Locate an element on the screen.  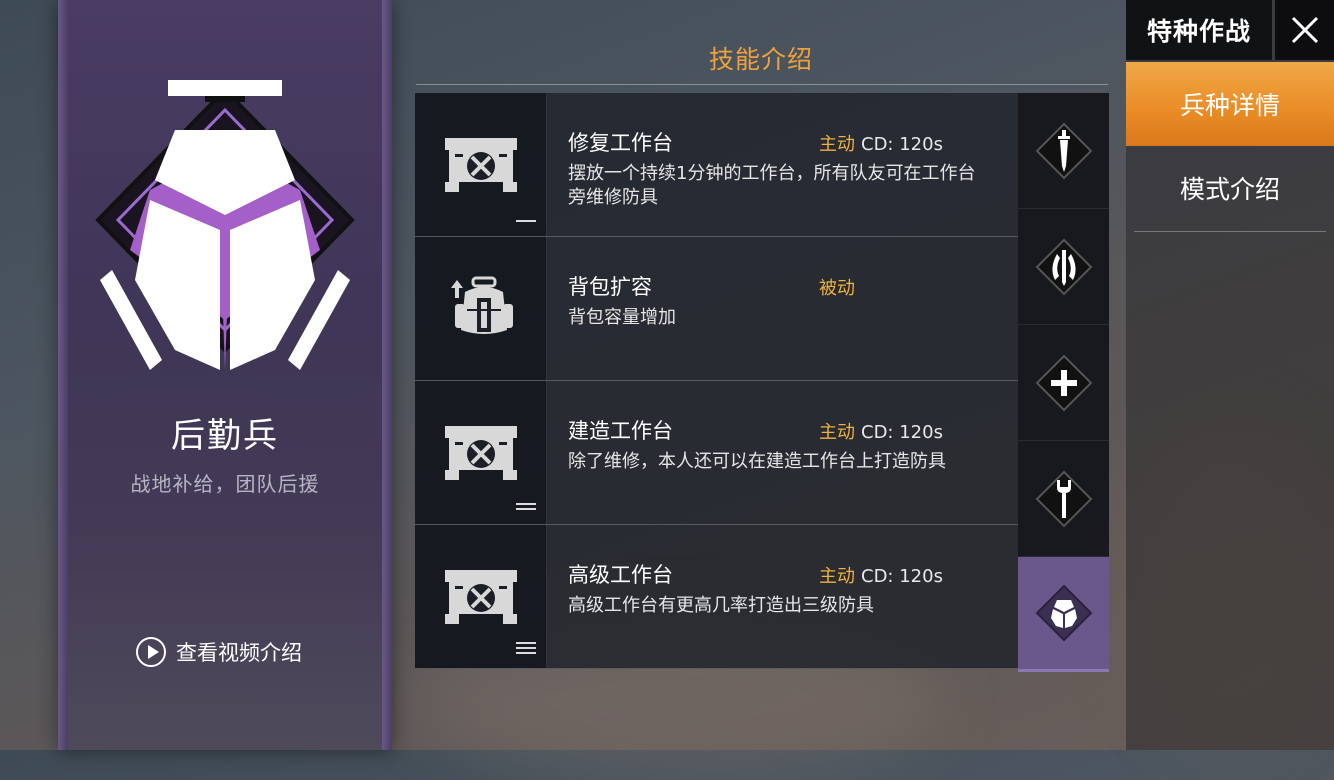
class-name: 后勤兵 is located at coordinates (225, 436).